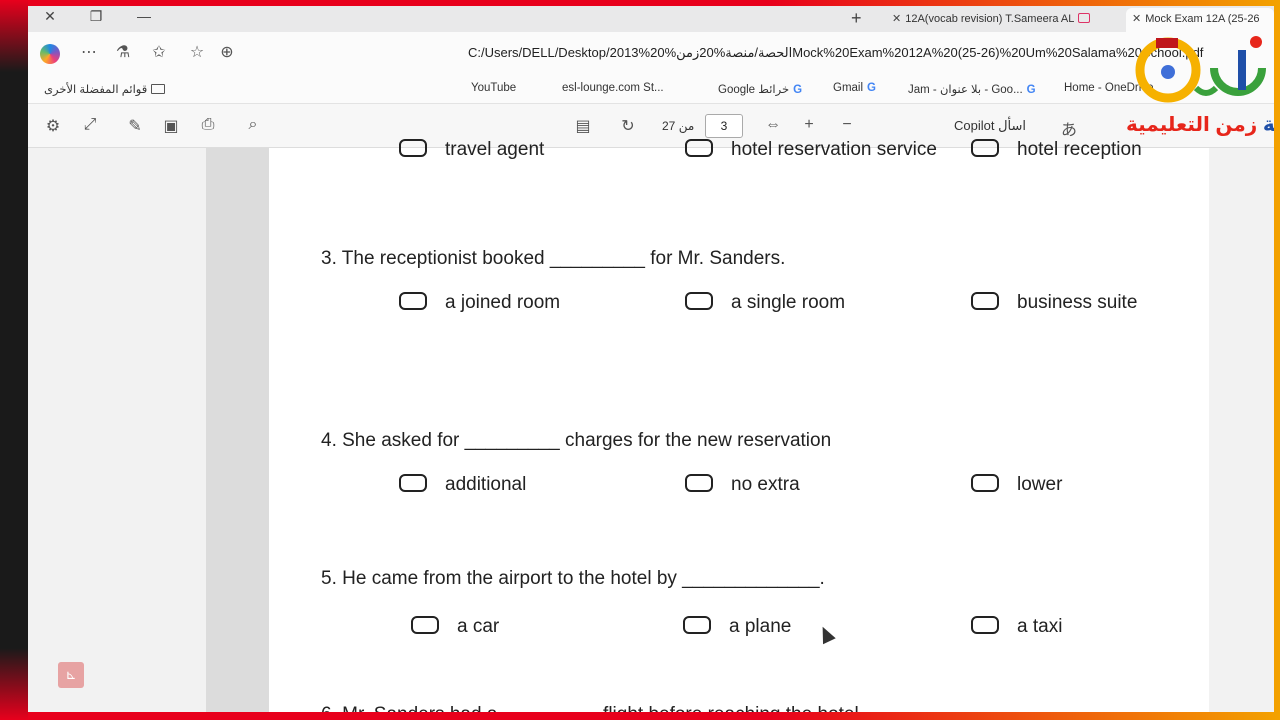 The image size is (1280, 720). I want to click on answer-option: travel agent, so click(471, 150).